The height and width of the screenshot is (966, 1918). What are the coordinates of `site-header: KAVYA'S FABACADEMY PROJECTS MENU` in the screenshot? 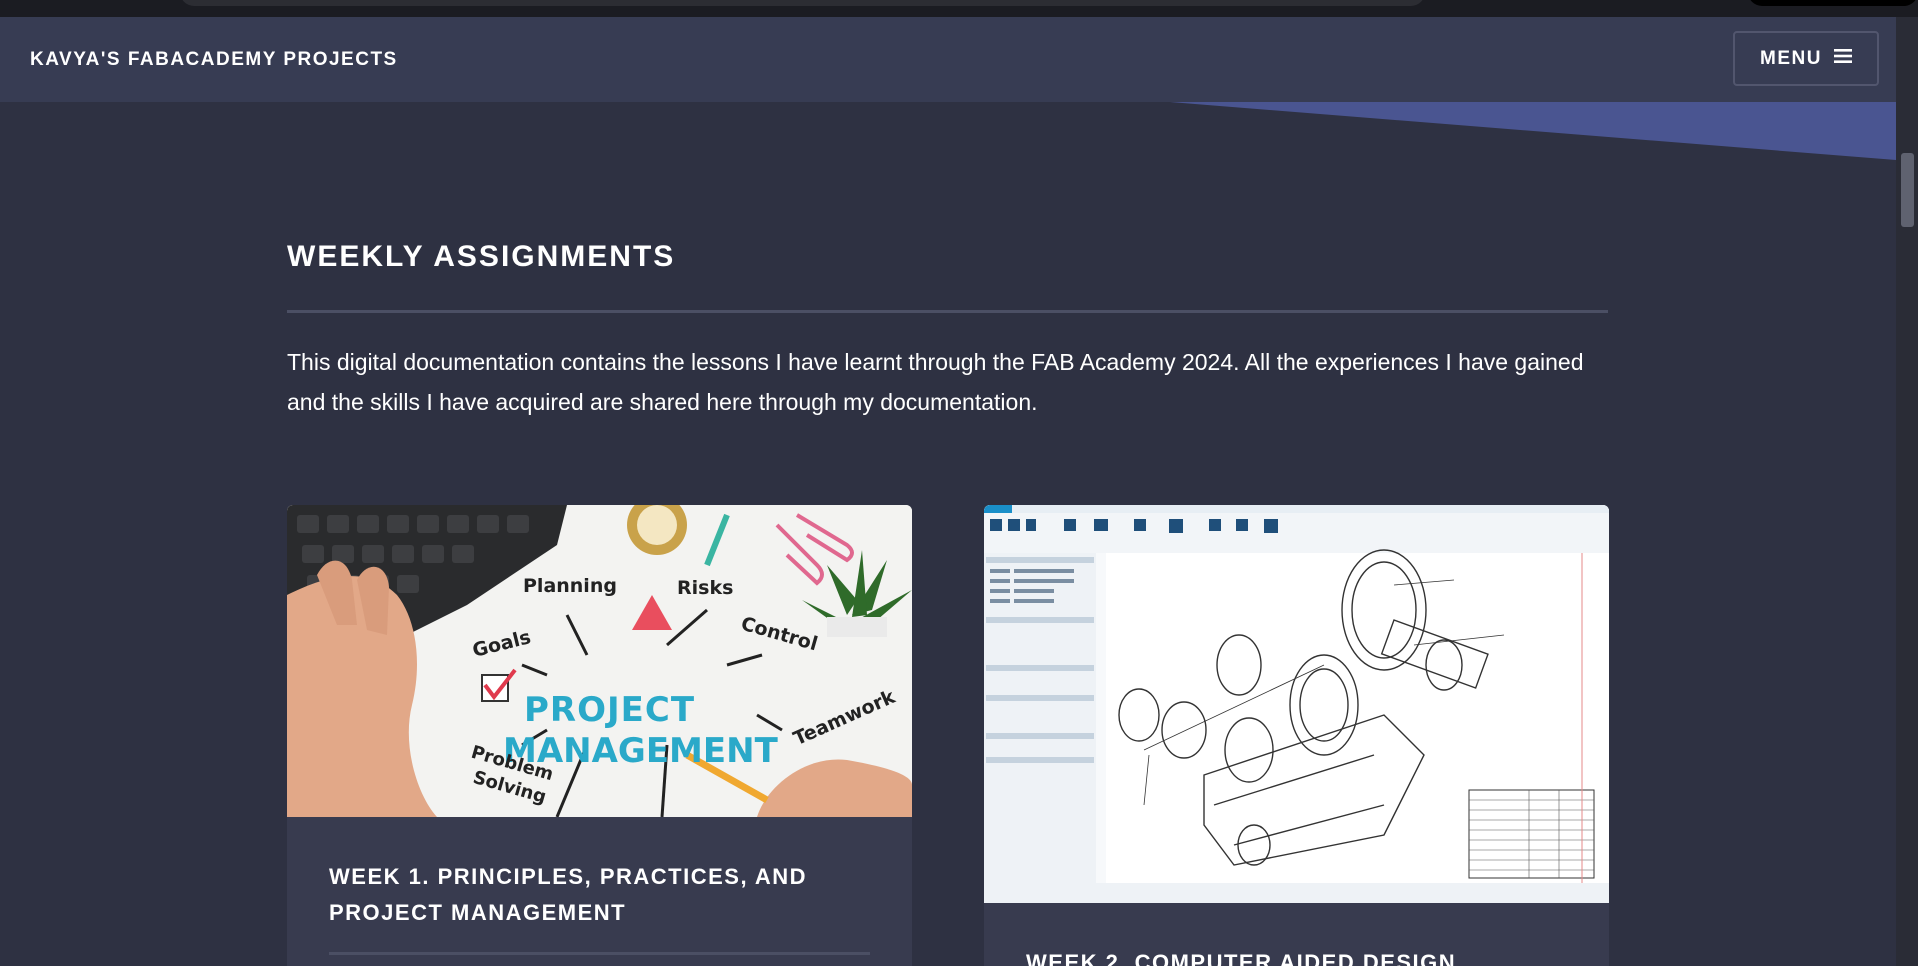 It's located at (959, 59).